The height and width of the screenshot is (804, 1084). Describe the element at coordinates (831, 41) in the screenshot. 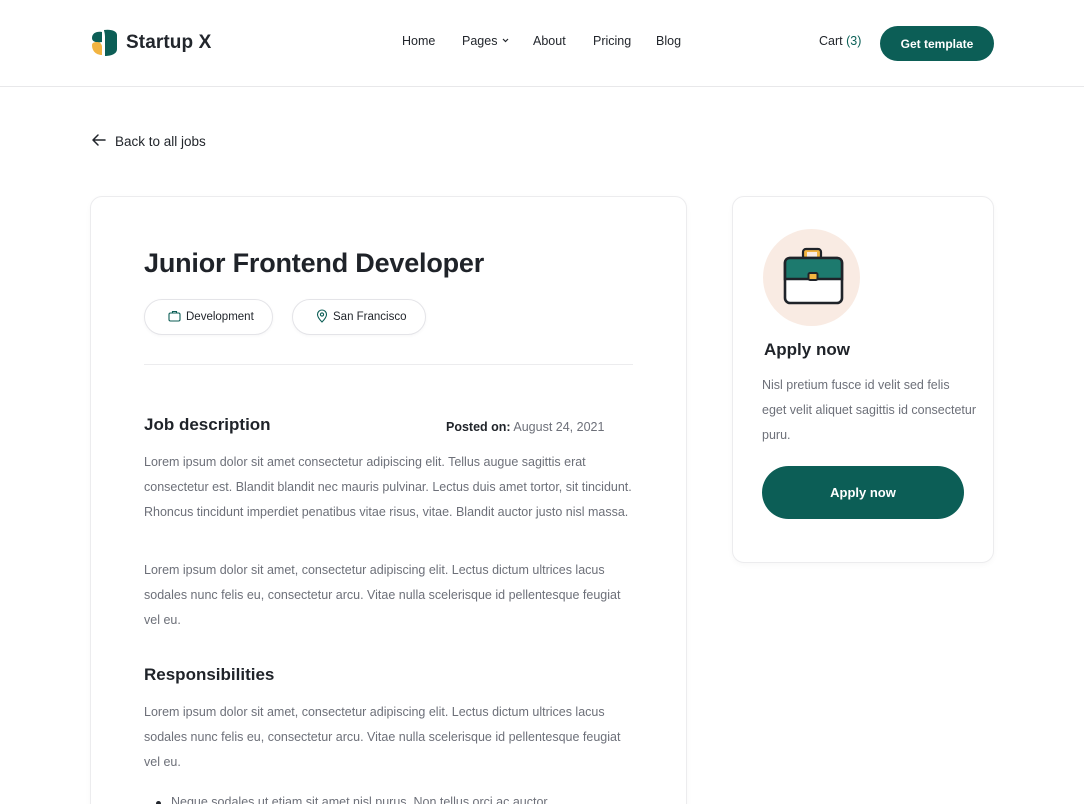

I see `cart-label: Cart` at that location.